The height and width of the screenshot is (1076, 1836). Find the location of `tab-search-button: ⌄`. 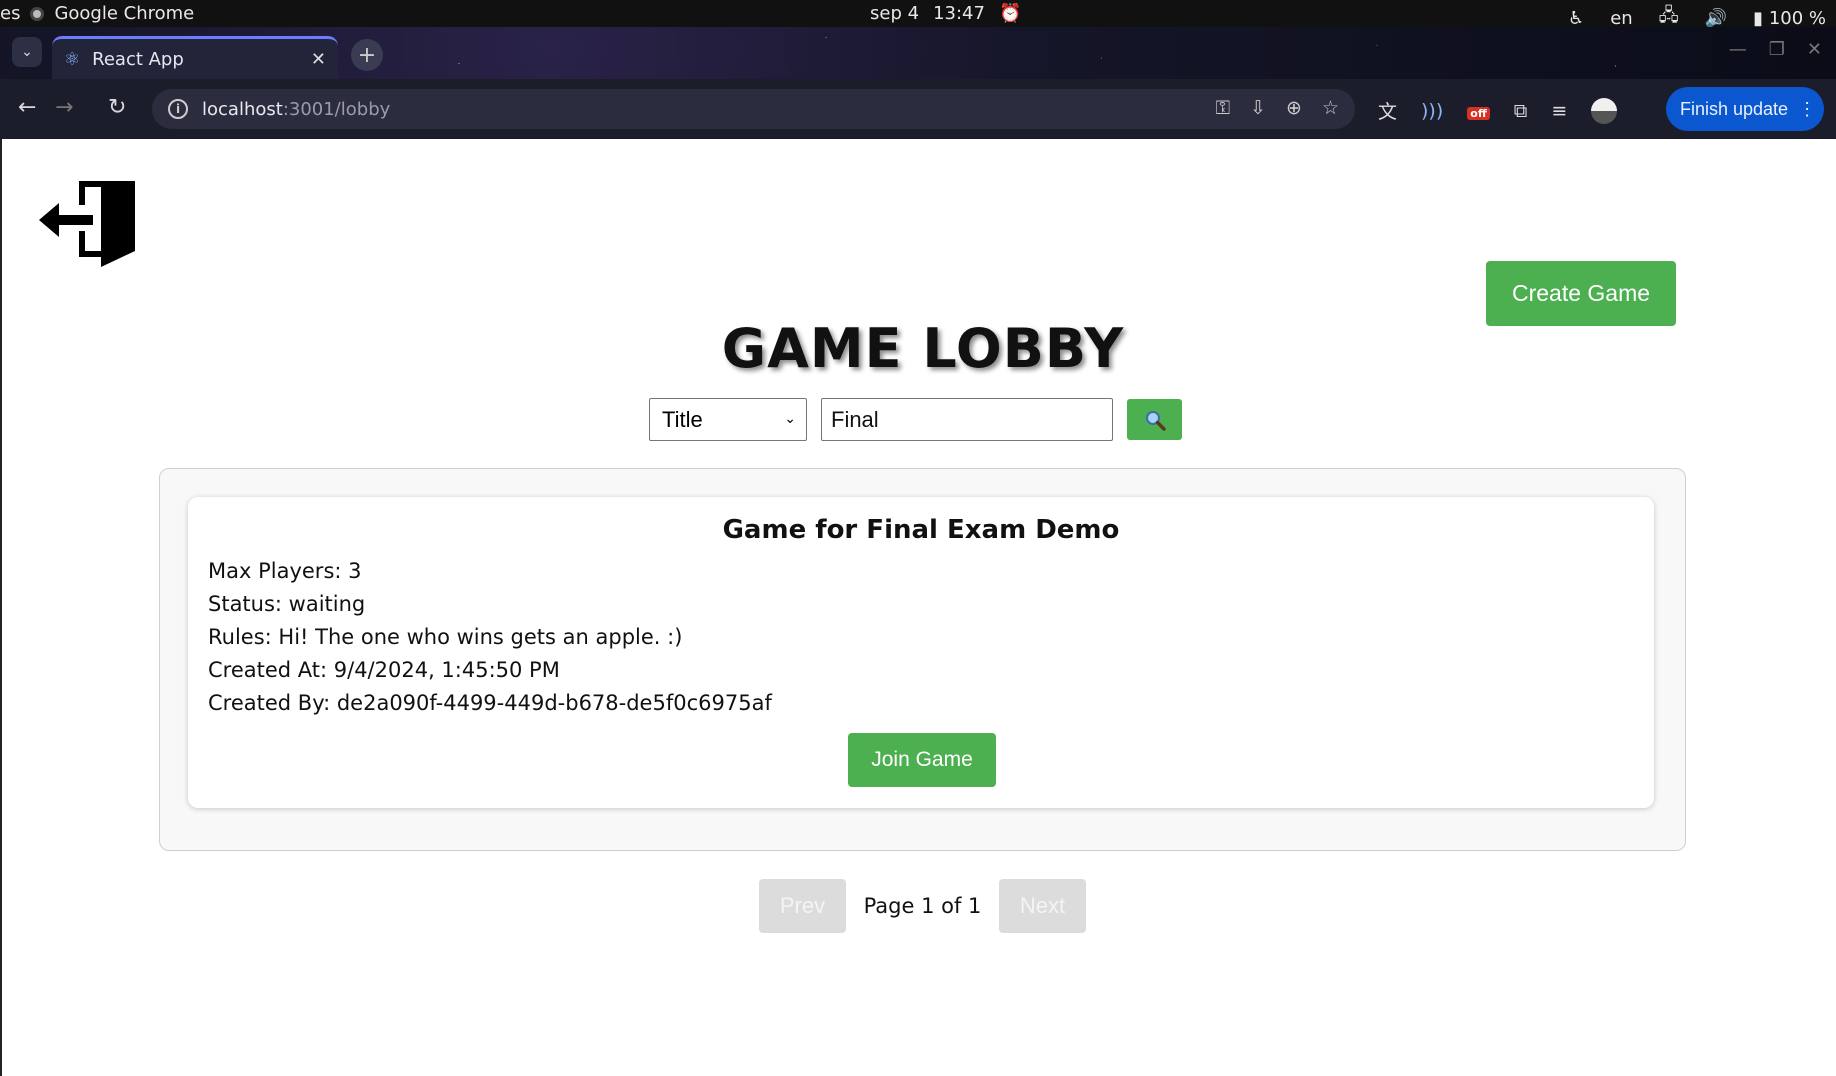

tab-search-button: ⌄ is located at coordinates (27, 52).